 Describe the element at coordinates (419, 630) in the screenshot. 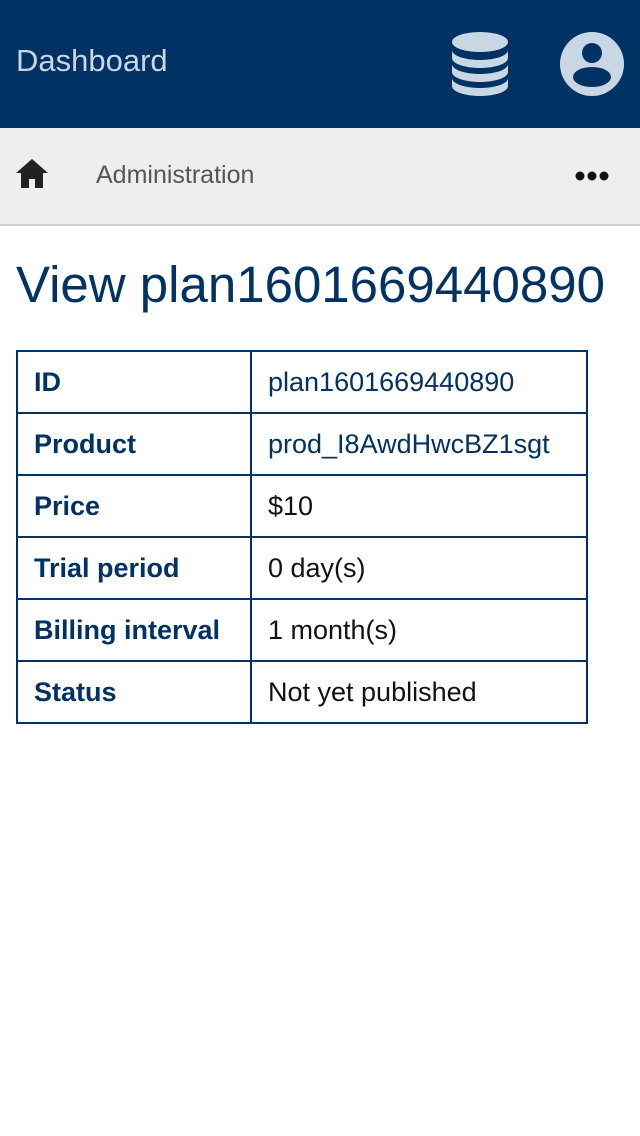

I see `detail-value: 1 month(s)` at that location.